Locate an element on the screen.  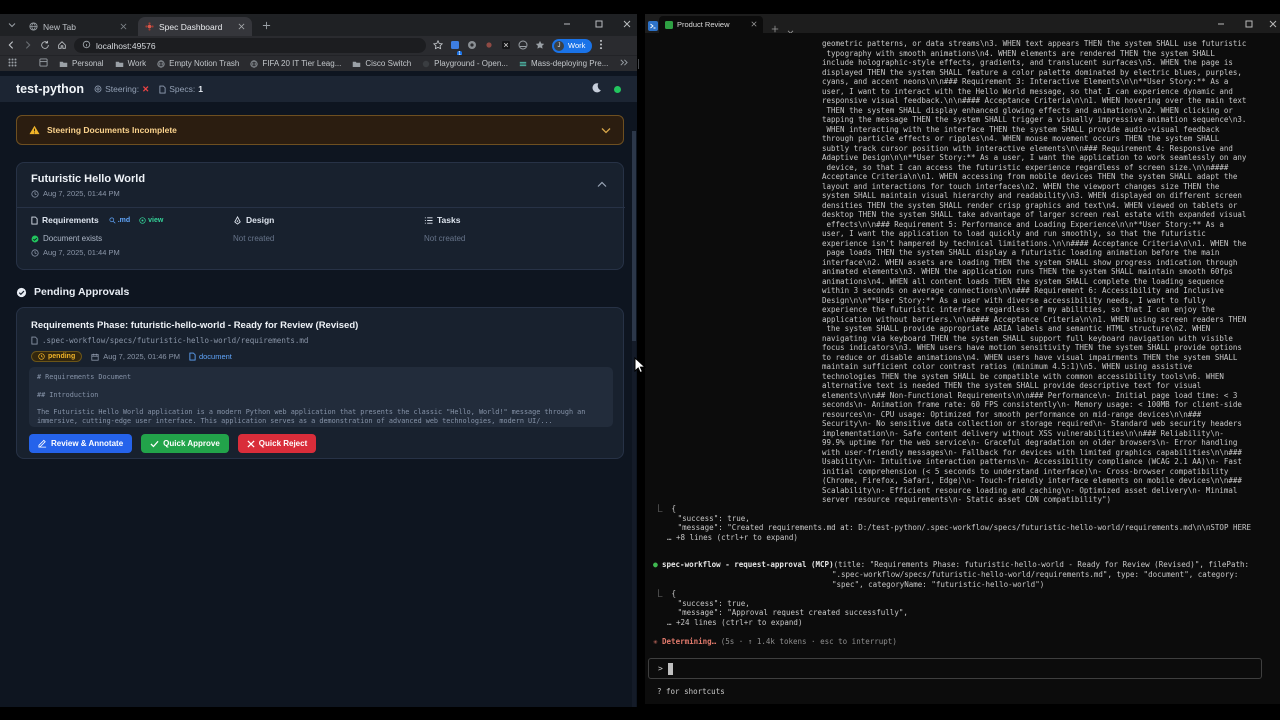
side-panel-icon is located at coordinates (540, 46).